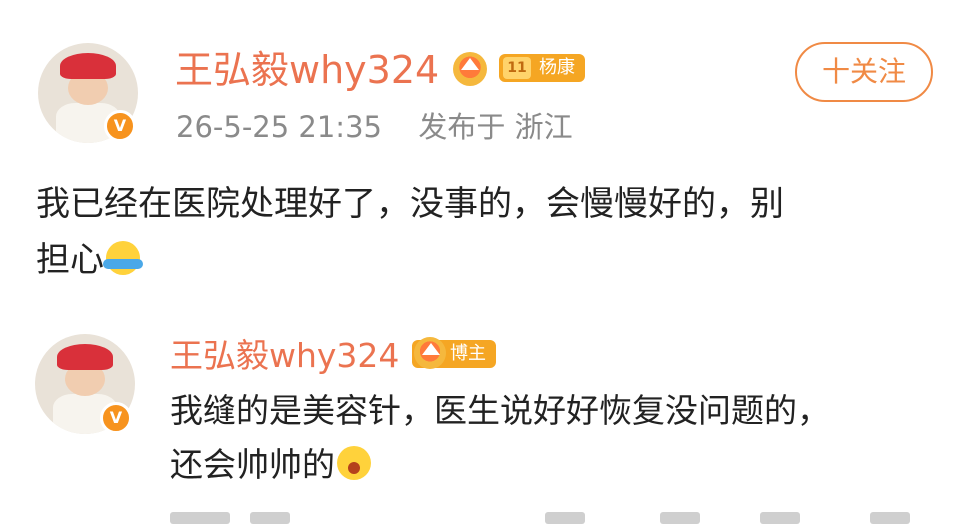 The height and width of the screenshot is (524, 960). I want to click on post-timestamp: 26-5-25 21:35, so click(279, 127).